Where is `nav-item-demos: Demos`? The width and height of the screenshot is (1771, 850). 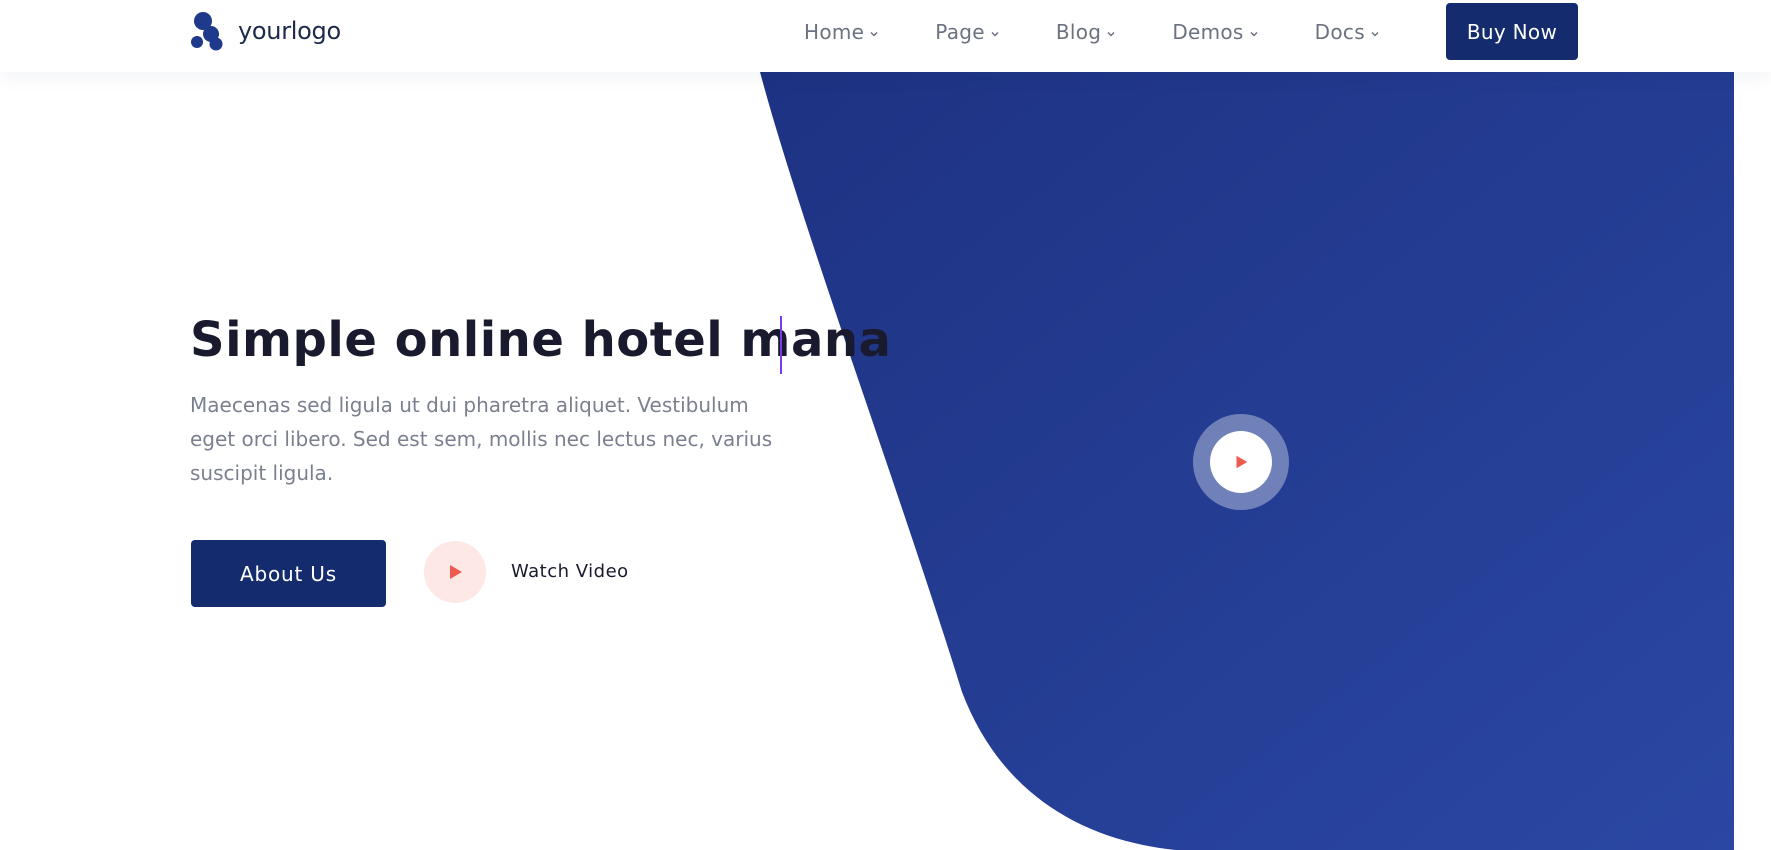 nav-item-demos: Demos is located at coordinates (1215, 32).